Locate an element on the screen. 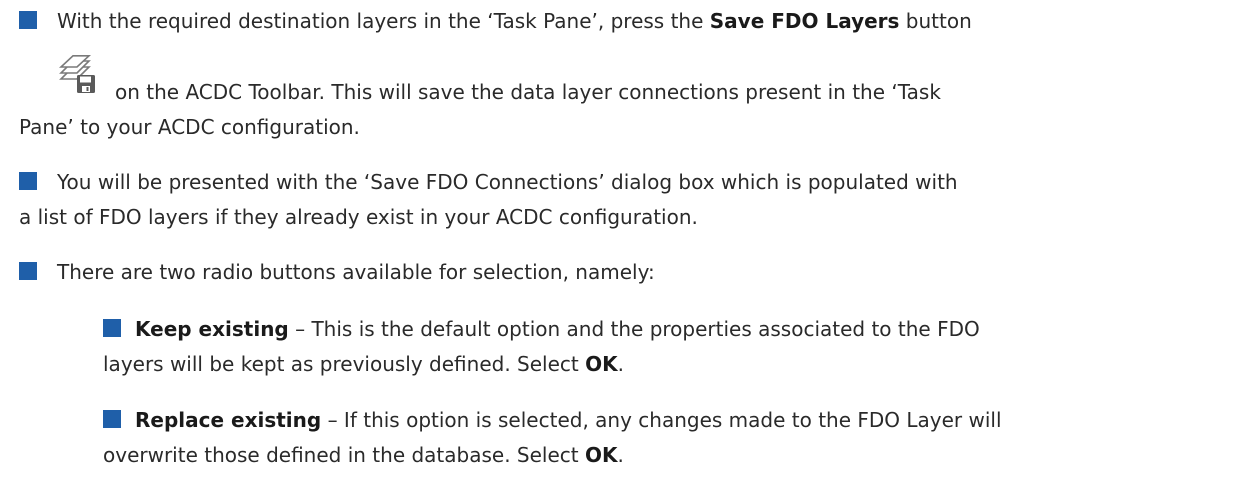  save-fdo-layers-label: Save FDO Layers is located at coordinates (804, 21).